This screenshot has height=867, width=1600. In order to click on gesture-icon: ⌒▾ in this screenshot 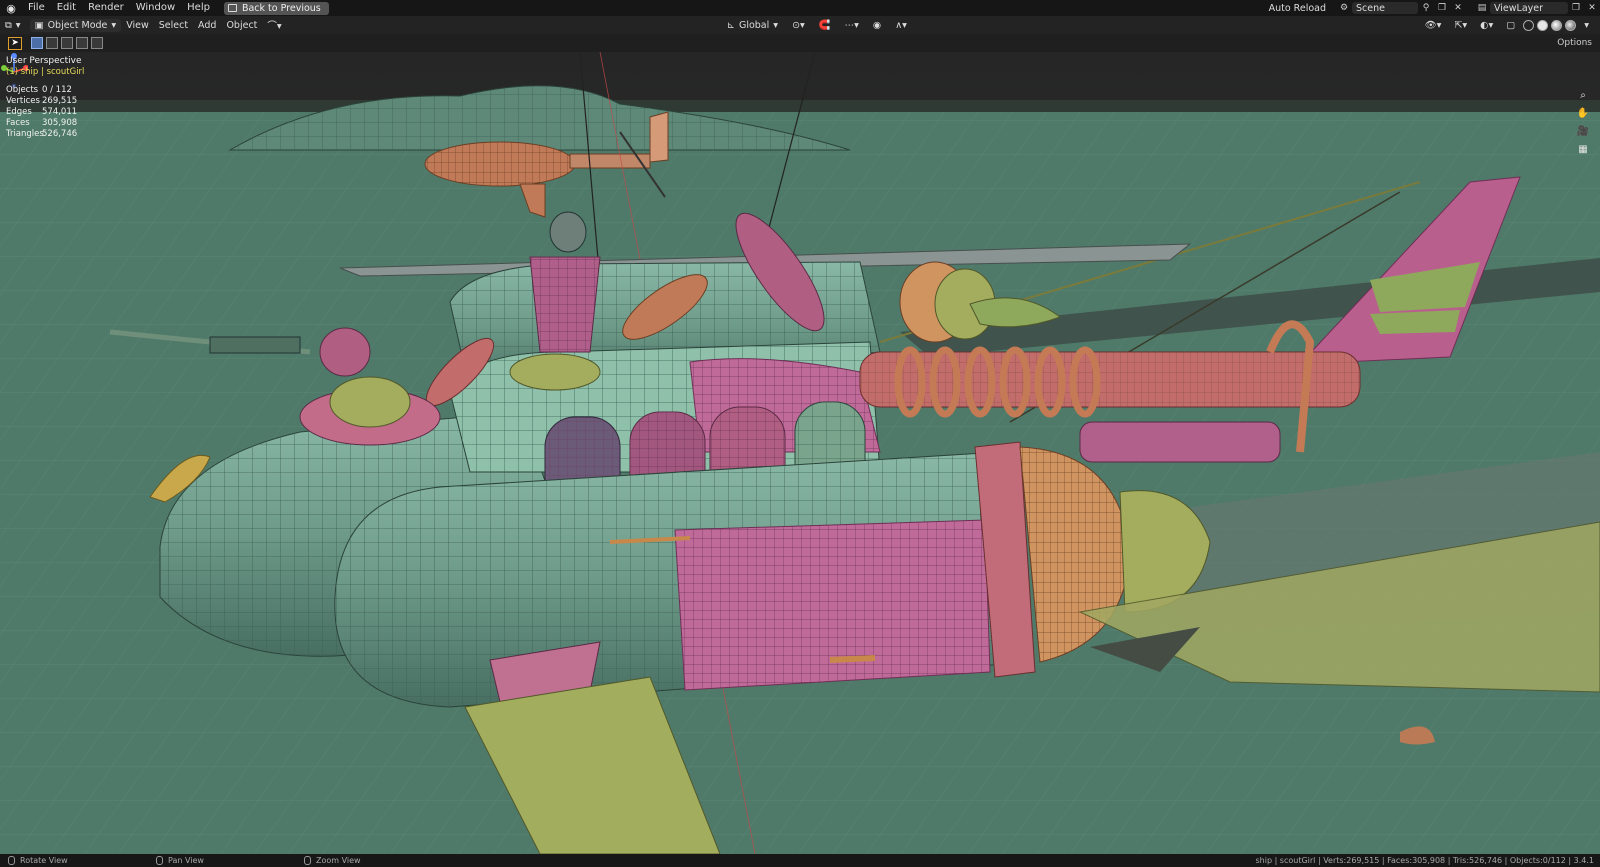, I will do `click(274, 25)`.